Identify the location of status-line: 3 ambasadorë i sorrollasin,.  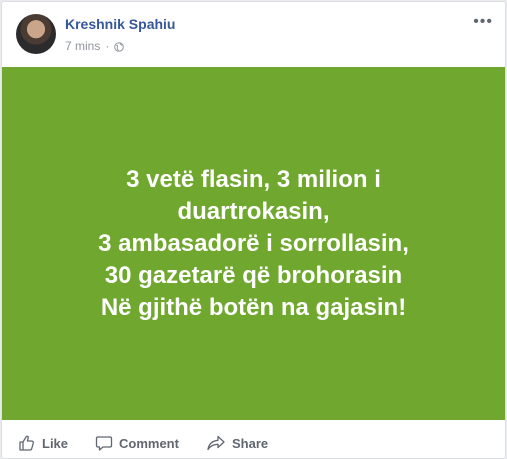
(253, 243).